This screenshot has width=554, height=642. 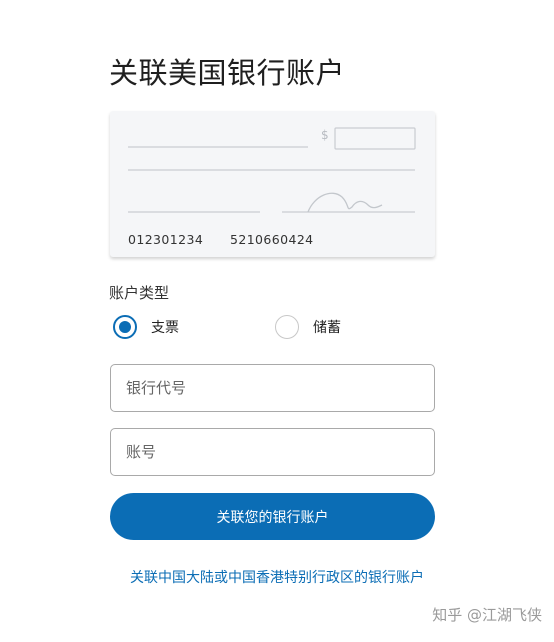 I want to click on link-china-bank-account: 关联中国大陆或中国香港特别行政区的银行账户, so click(x=277, y=577).